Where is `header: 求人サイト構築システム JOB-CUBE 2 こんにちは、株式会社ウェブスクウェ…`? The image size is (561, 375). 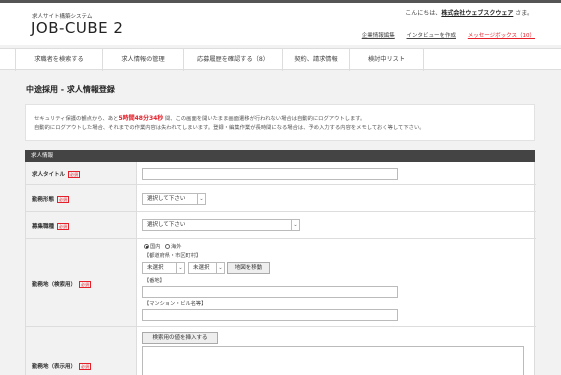 header: 求人サイト構築システム JOB-CUBE 2 こんにちは、株式会社ウェブスクウェ… is located at coordinates (280, 22).